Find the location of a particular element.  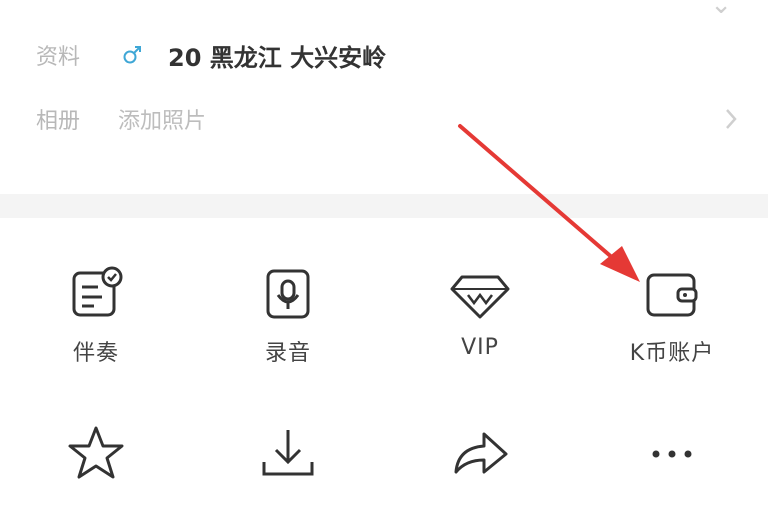

profile-row: 资料 20 黑龙江 大兴安岭 is located at coordinates (384, 55).